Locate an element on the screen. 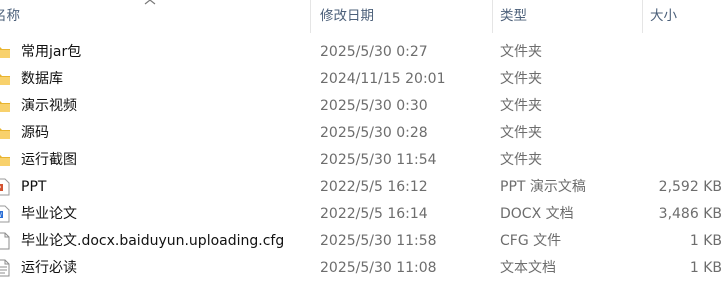  file-row: W 毕业论文 2022/5/5 16:14 DOCX 文档 3,486 KB is located at coordinates (360, 214).